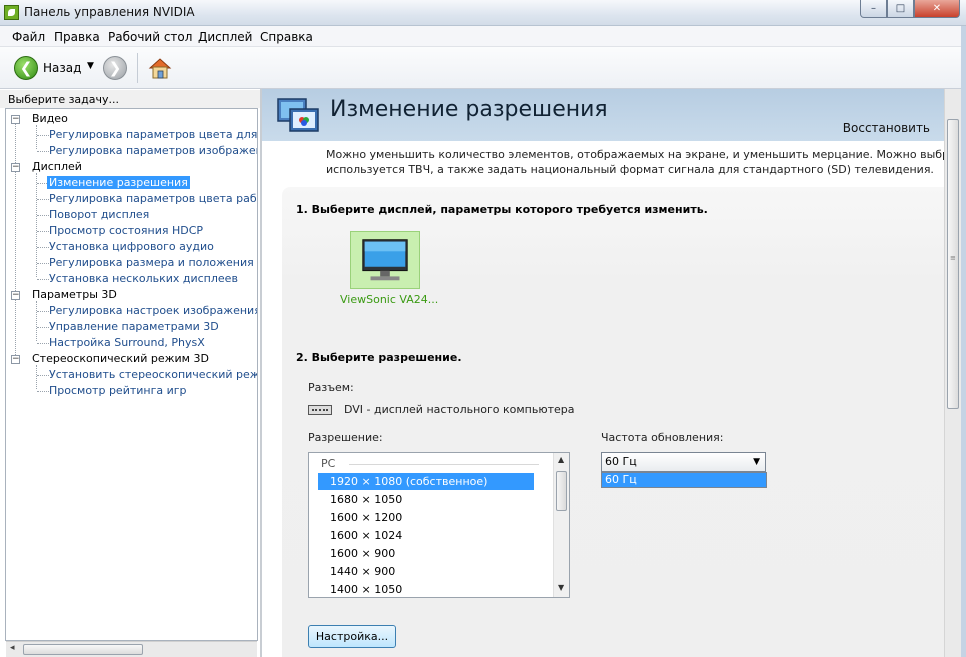  I want to click on tree-item-video-image: Регулировка параметров изображения д, so click(153, 151).